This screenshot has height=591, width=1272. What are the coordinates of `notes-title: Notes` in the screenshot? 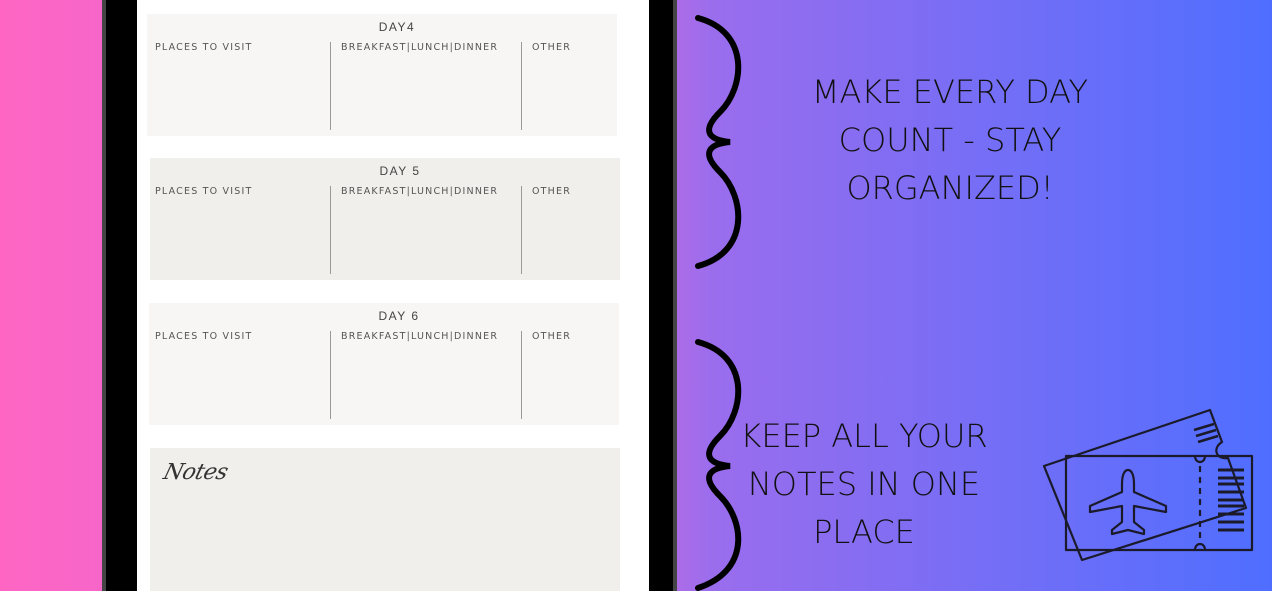 It's located at (195, 472).